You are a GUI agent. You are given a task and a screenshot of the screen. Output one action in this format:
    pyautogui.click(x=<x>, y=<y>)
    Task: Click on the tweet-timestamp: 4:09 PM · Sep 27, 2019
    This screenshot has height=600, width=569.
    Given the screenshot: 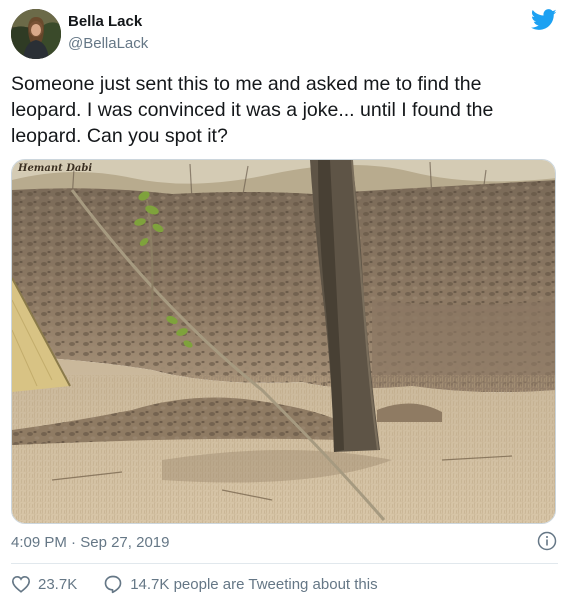 What is the action you would take?
    pyautogui.click(x=90, y=542)
    